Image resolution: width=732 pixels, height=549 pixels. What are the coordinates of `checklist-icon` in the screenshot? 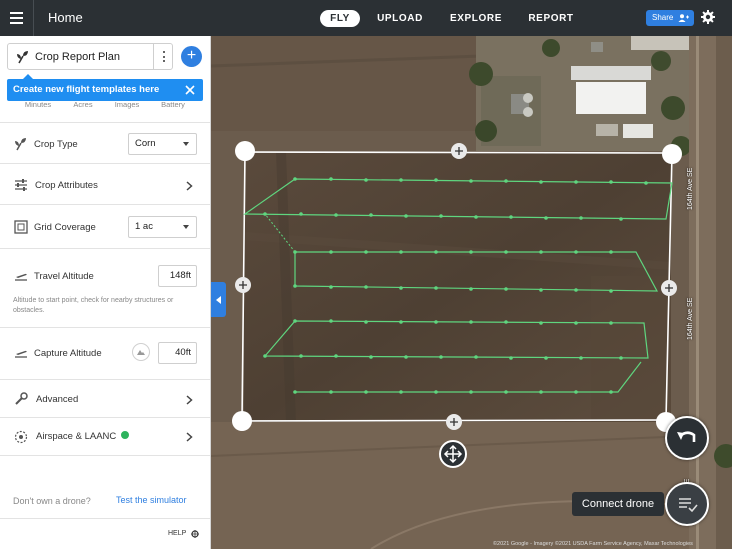 It's located at (688, 505).